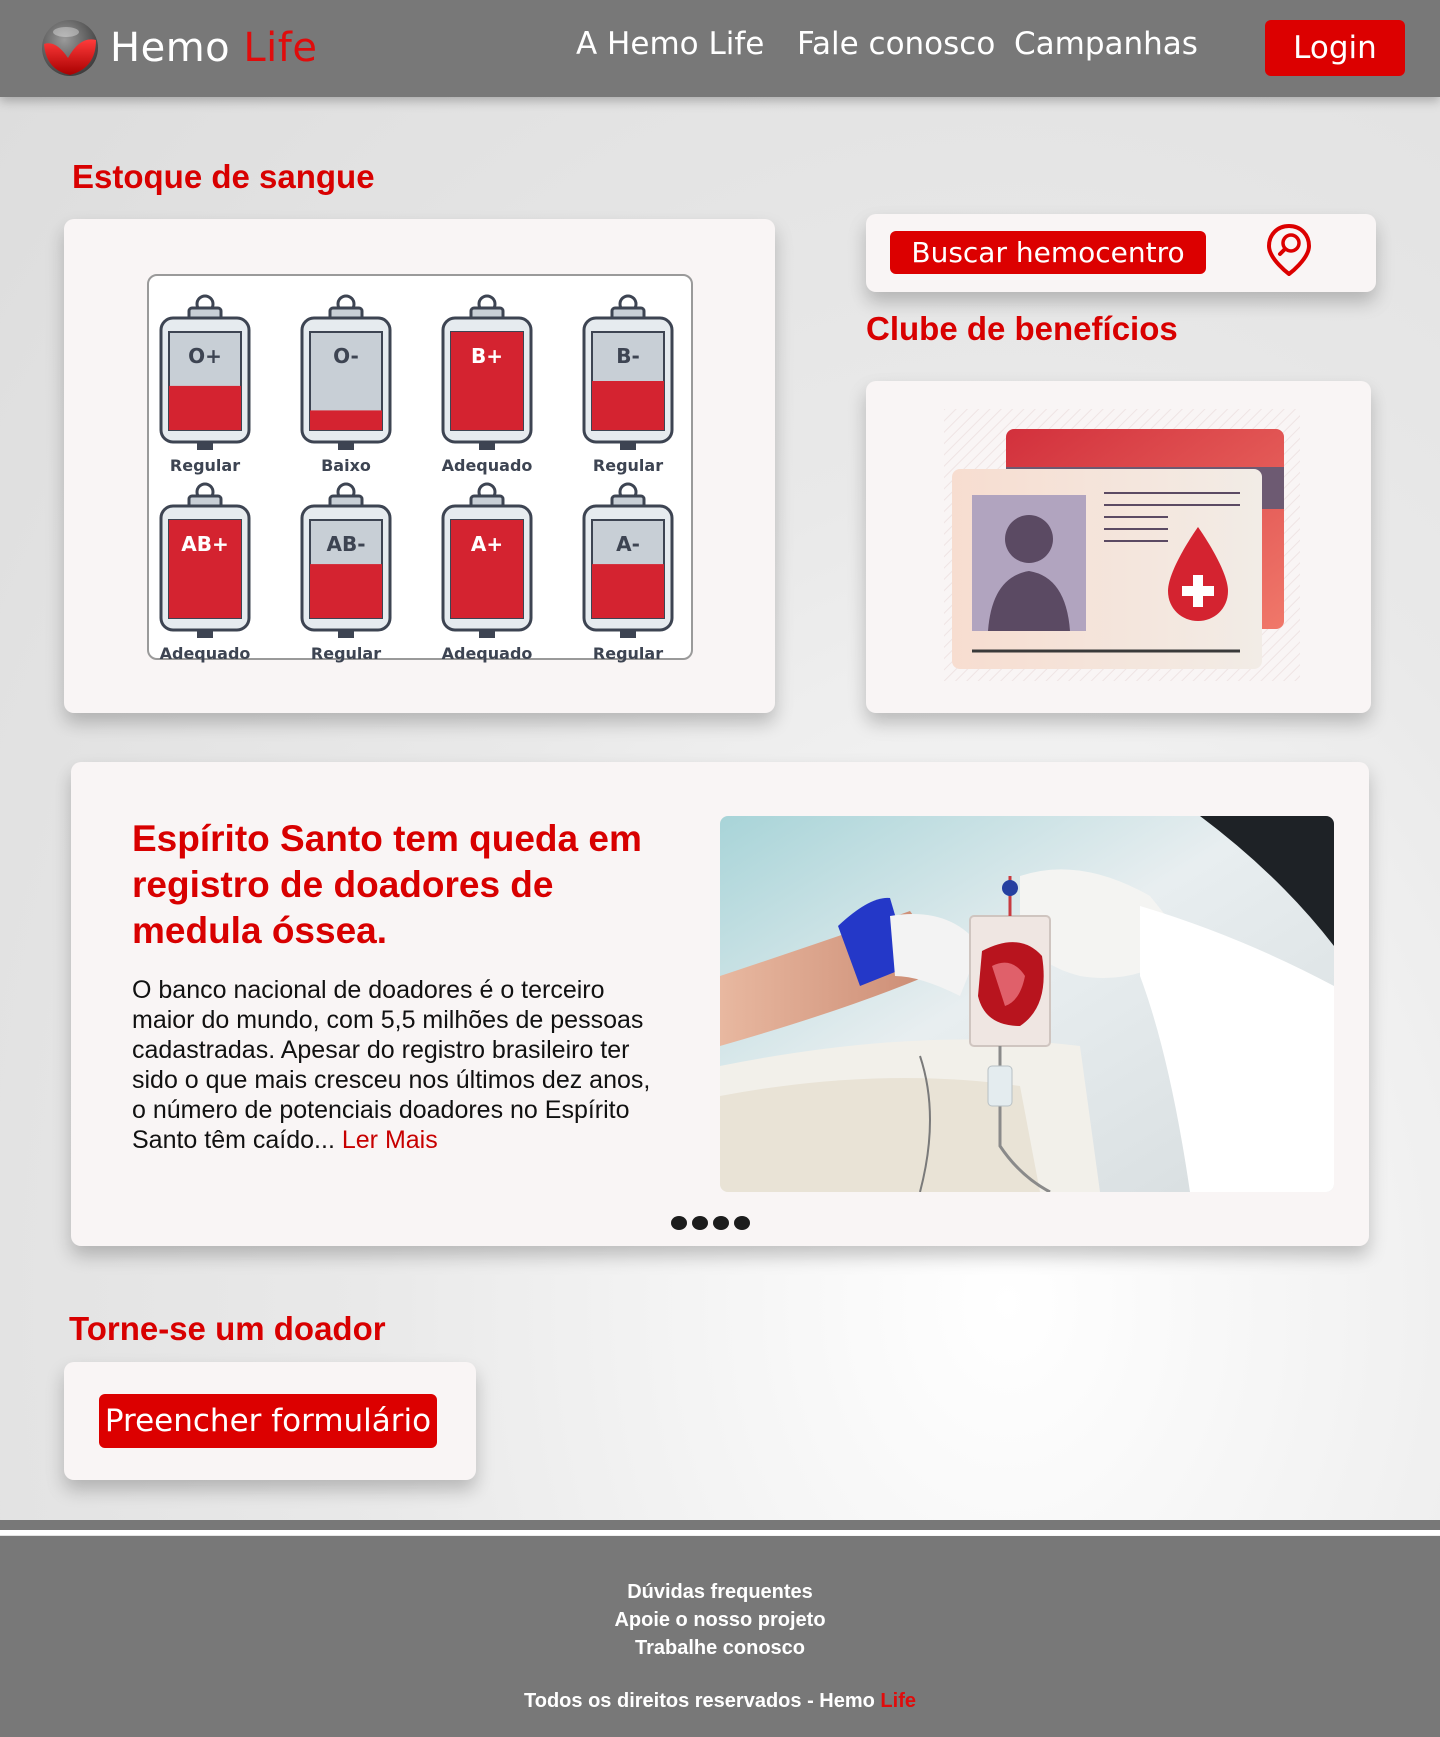 This screenshot has height=1737, width=1440. Describe the element at coordinates (628, 544) in the screenshot. I see `blood-type-label: A-` at that location.